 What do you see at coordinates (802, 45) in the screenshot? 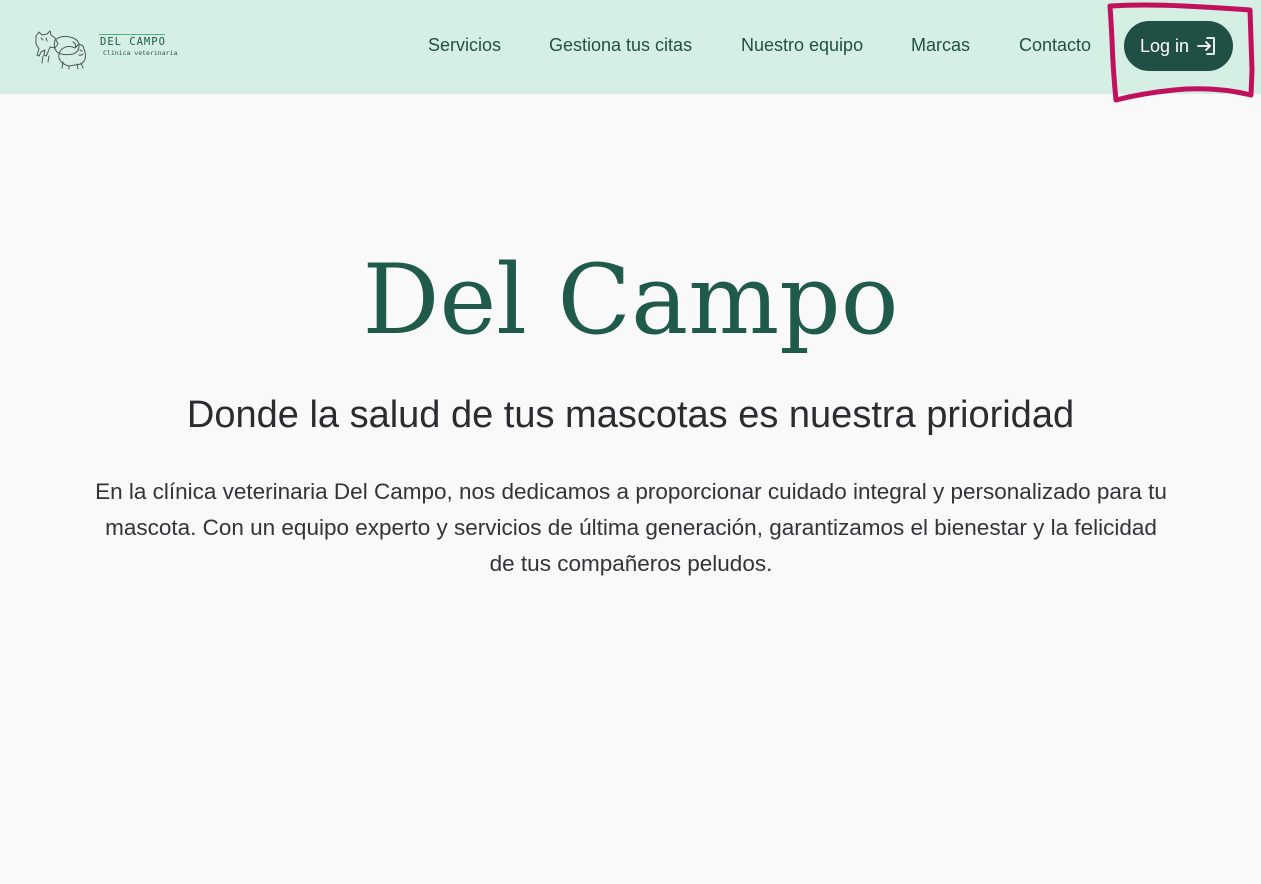
I see `nav-item-nuestro-equipo: Nuestro equipo` at bounding box center [802, 45].